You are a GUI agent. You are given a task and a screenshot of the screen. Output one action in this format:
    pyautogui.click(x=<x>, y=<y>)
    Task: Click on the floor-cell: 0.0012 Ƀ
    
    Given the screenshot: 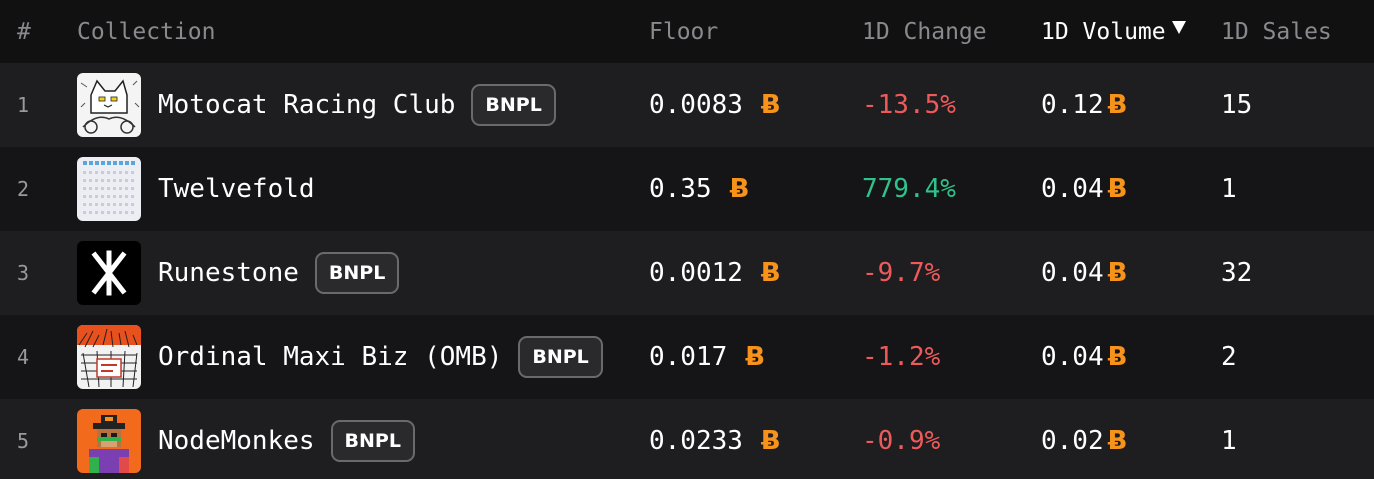 What is the action you would take?
    pyautogui.click(x=715, y=273)
    